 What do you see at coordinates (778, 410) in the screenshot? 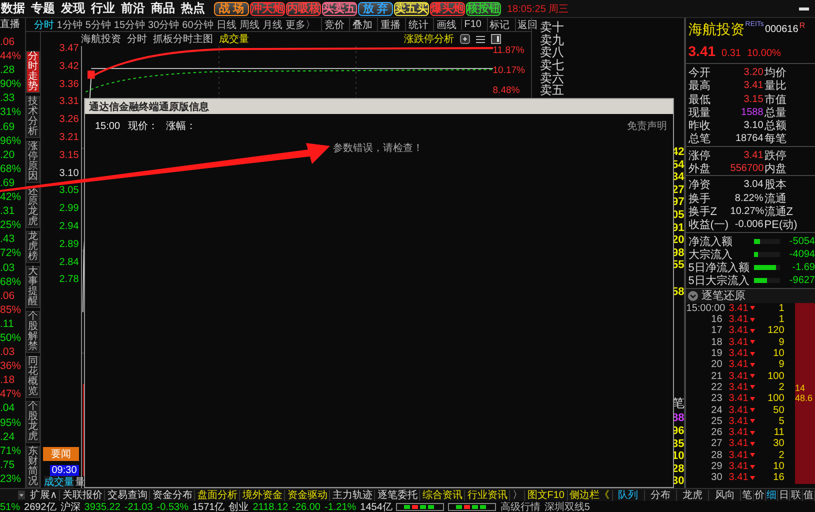
I see `tick-volume: 50` at bounding box center [778, 410].